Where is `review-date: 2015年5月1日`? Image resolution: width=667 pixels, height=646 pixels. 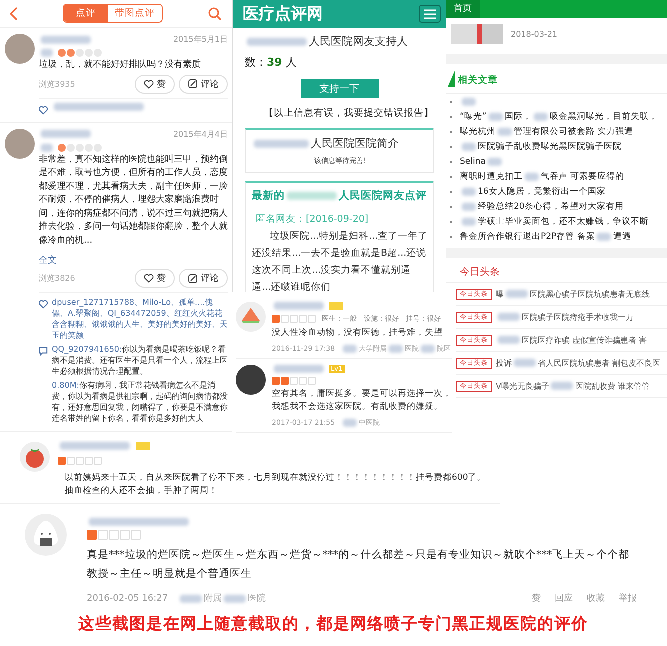
review-date: 2015年5月1日 is located at coordinates (200, 39).